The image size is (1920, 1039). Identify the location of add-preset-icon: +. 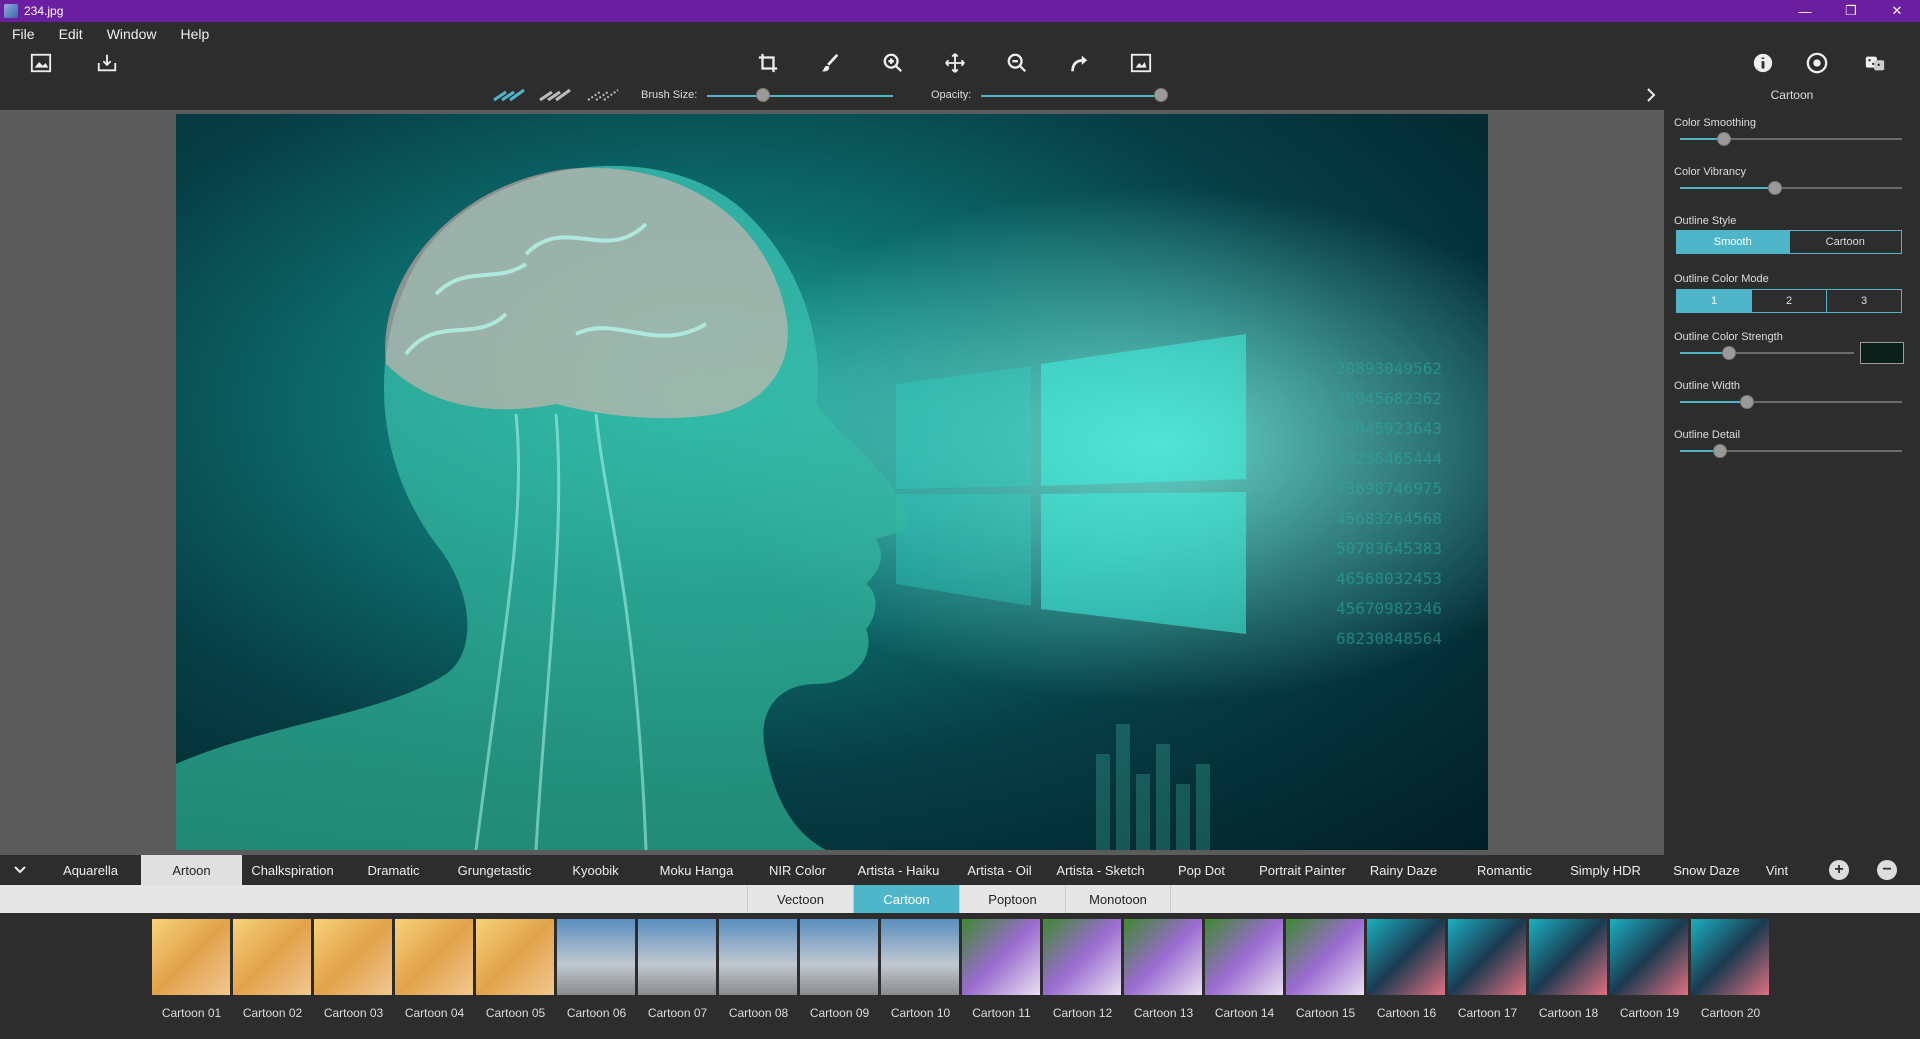
(1839, 870).